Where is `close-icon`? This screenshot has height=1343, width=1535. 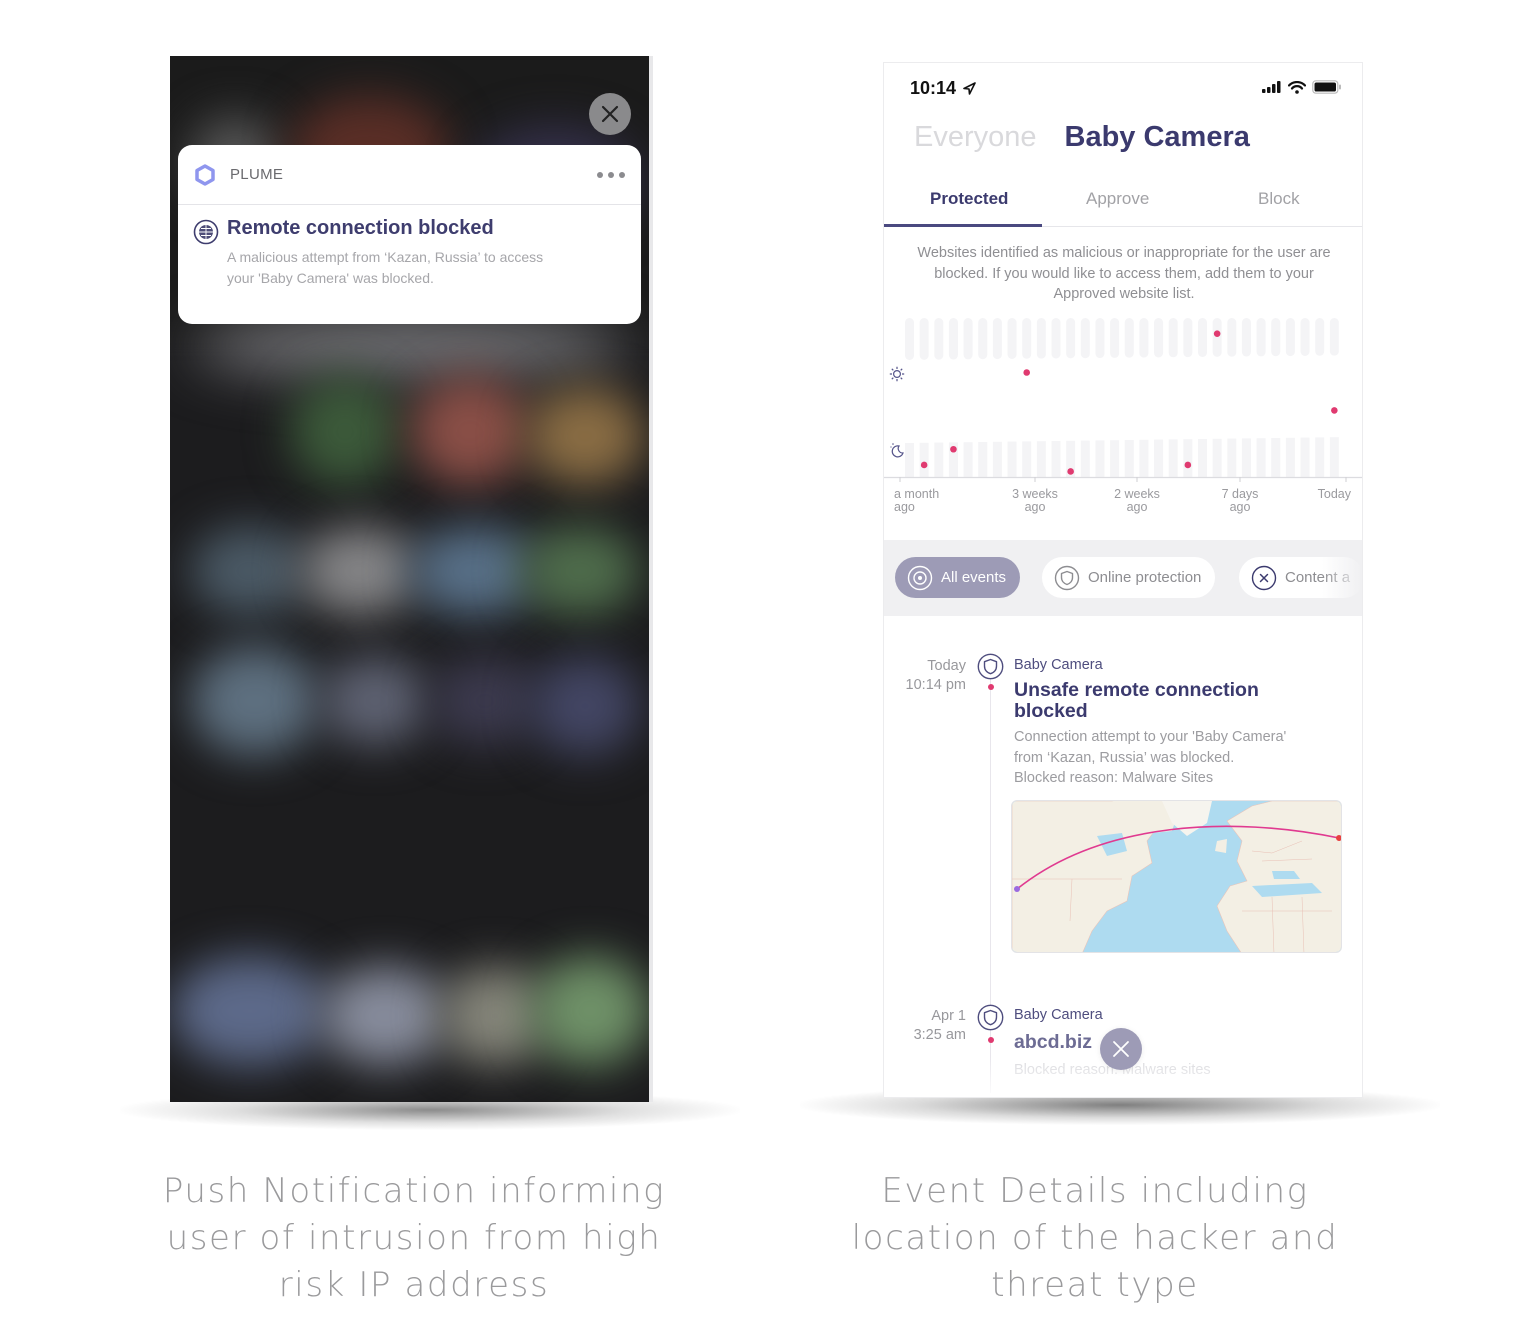
close-icon is located at coordinates (610, 114).